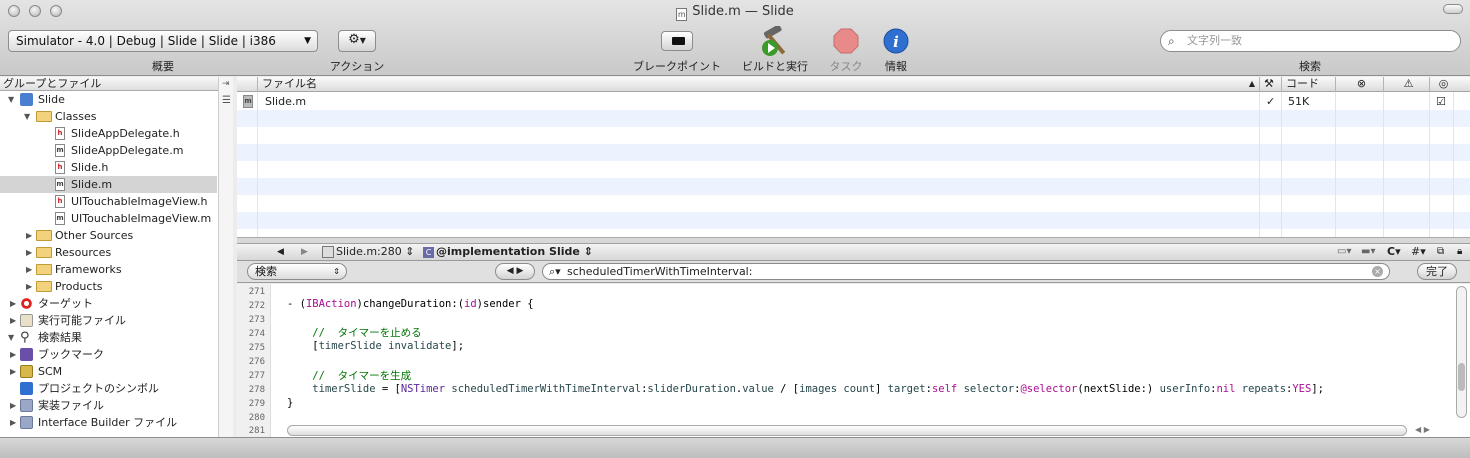  Describe the element at coordinates (966, 271) in the screenshot. I see `find-input: ⌕▾ scheduledTimerWithTimeInterval: ×` at that location.